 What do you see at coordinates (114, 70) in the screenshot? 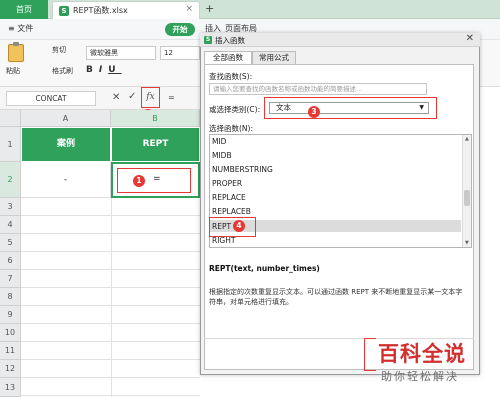
I see `underline-button: U` at bounding box center [114, 70].